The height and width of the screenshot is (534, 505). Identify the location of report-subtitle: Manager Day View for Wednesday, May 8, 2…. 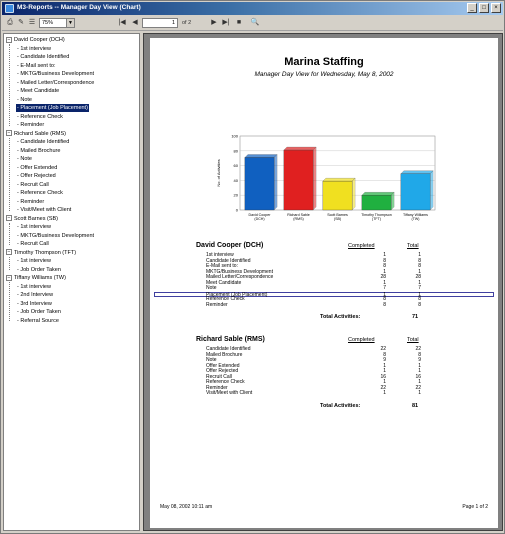
(324, 74).